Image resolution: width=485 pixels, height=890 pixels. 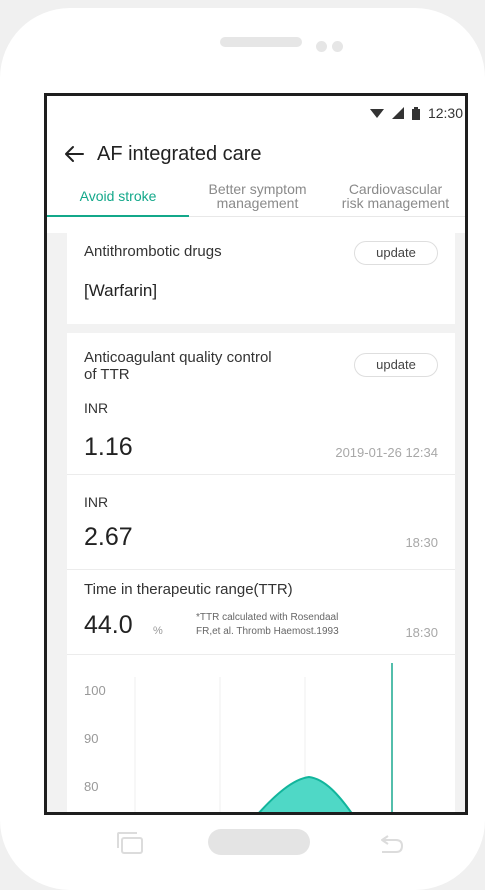 What do you see at coordinates (178, 357) in the screenshot?
I see `anticoagulant-label-line1: Anticoagulant quality control` at bounding box center [178, 357].